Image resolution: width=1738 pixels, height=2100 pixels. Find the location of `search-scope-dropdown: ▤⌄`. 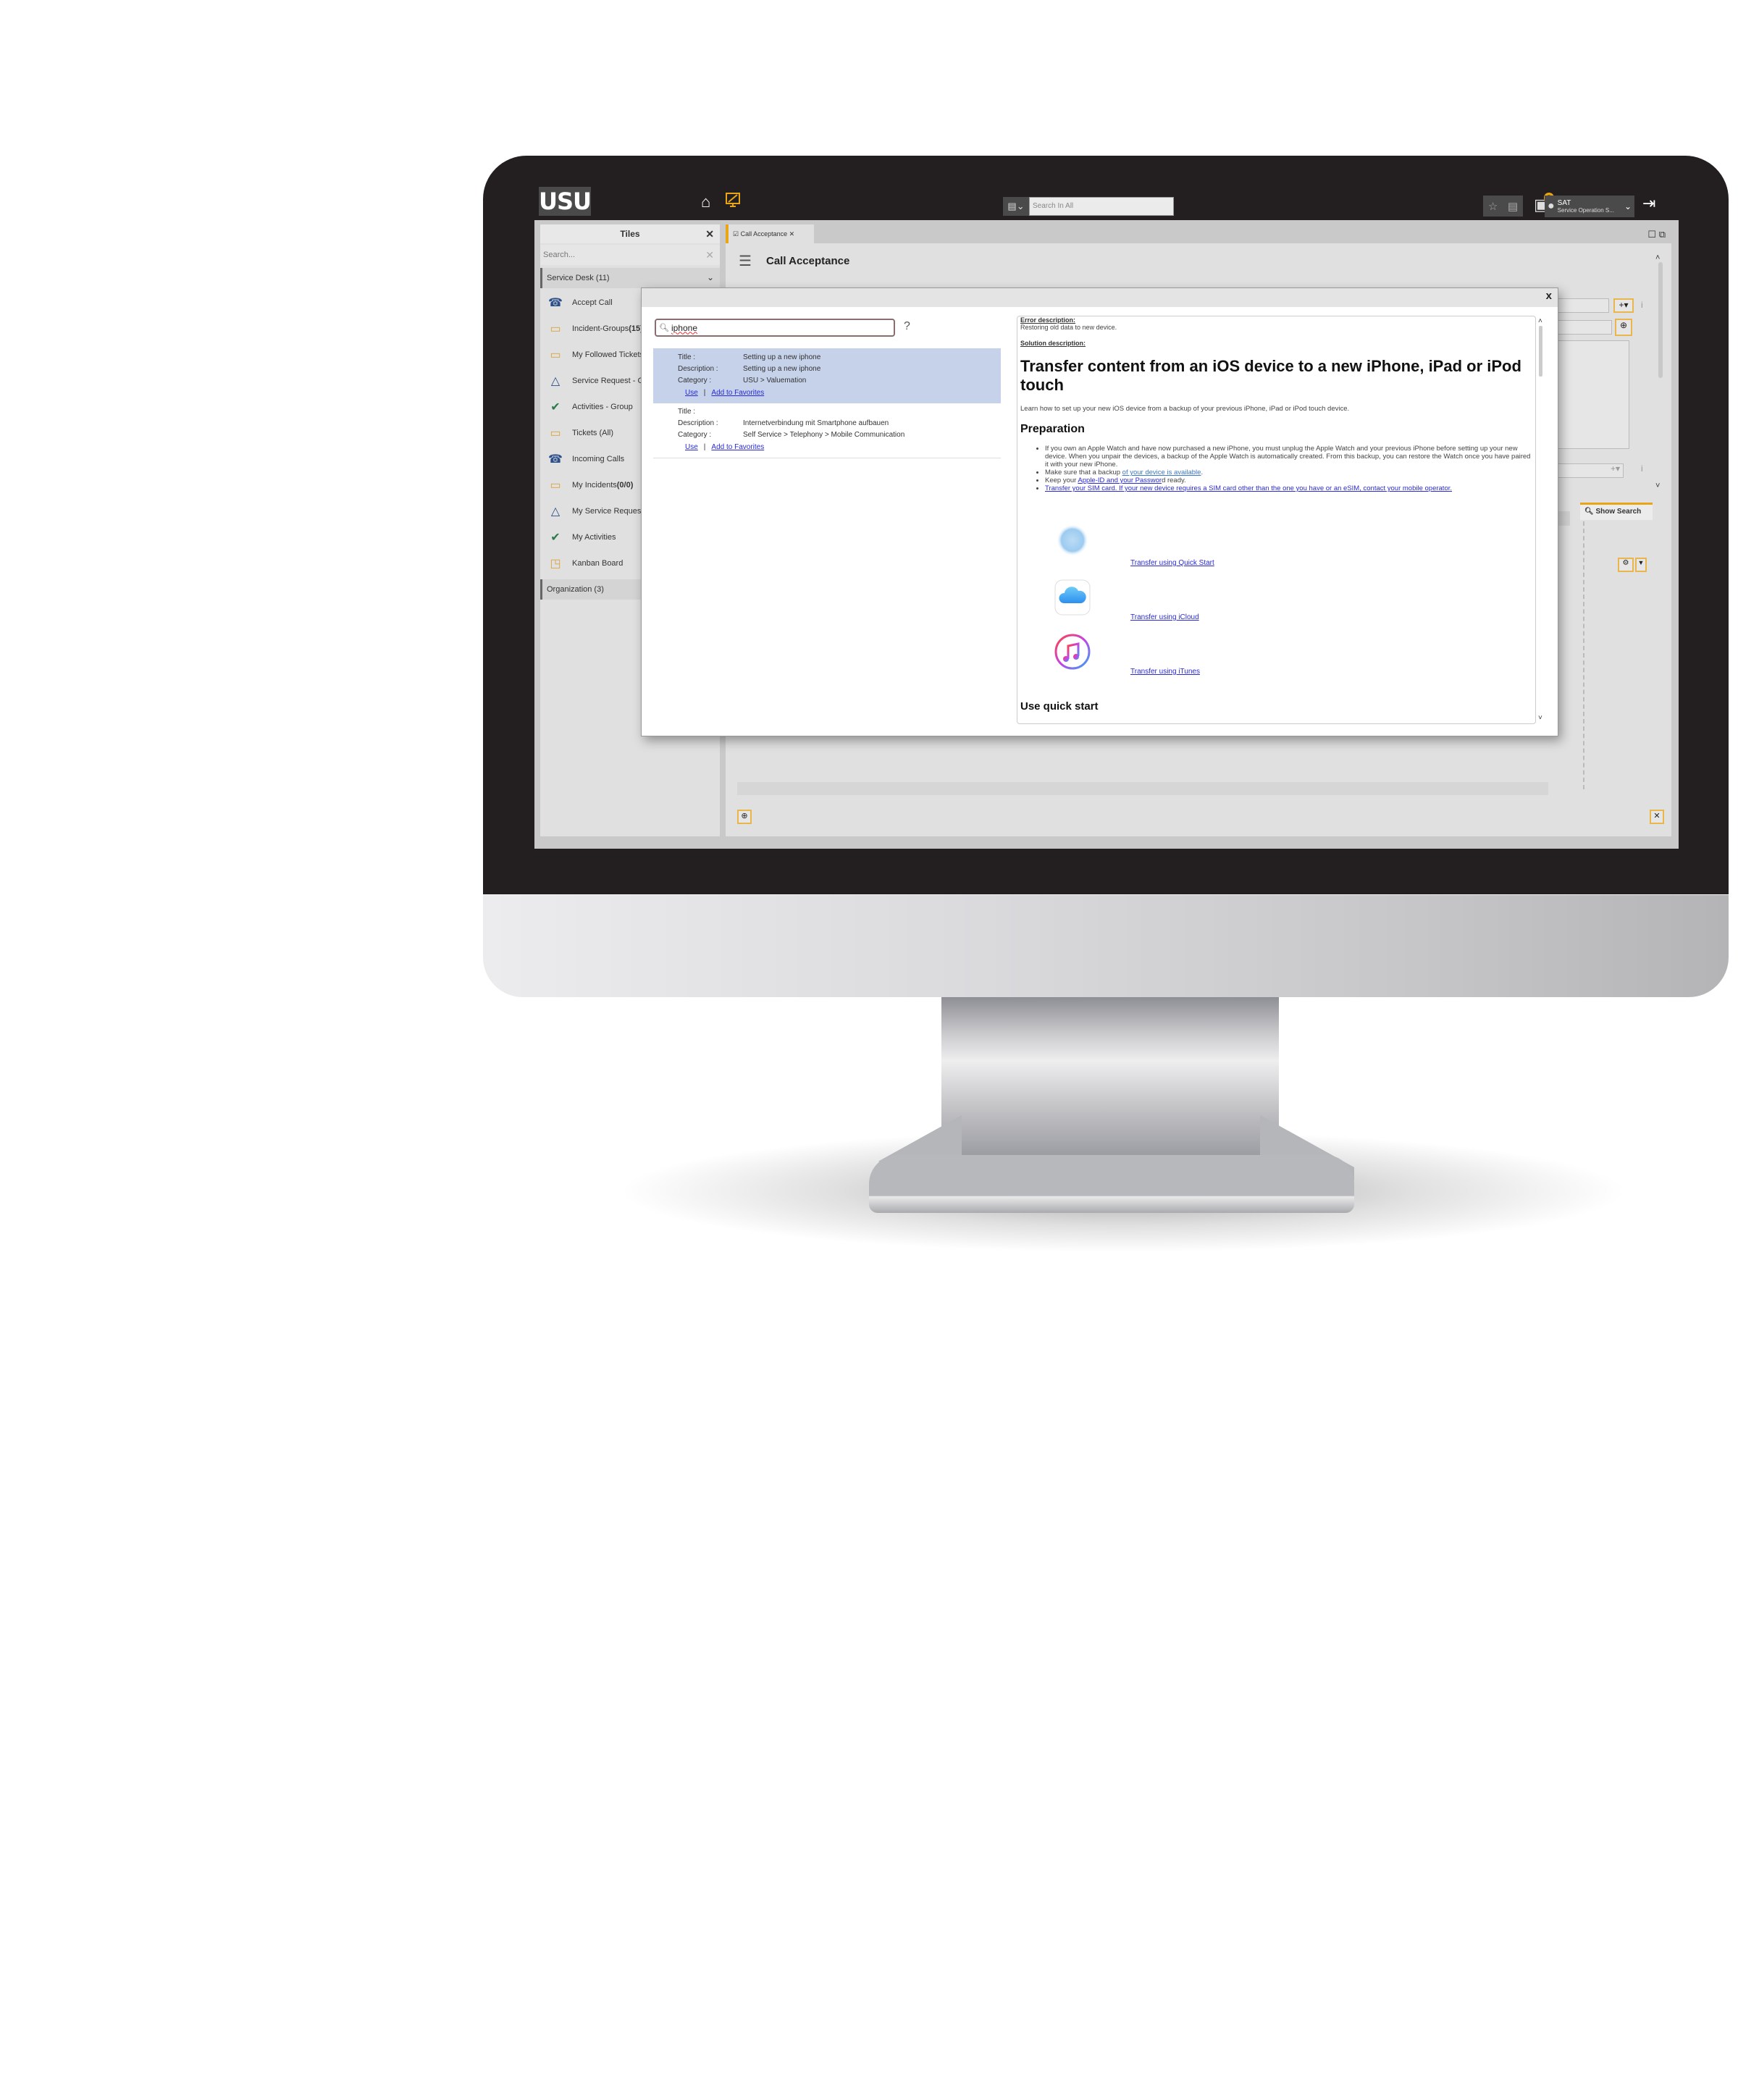

search-scope-dropdown: ▤⌄ is located at coordinates (1016, 207).